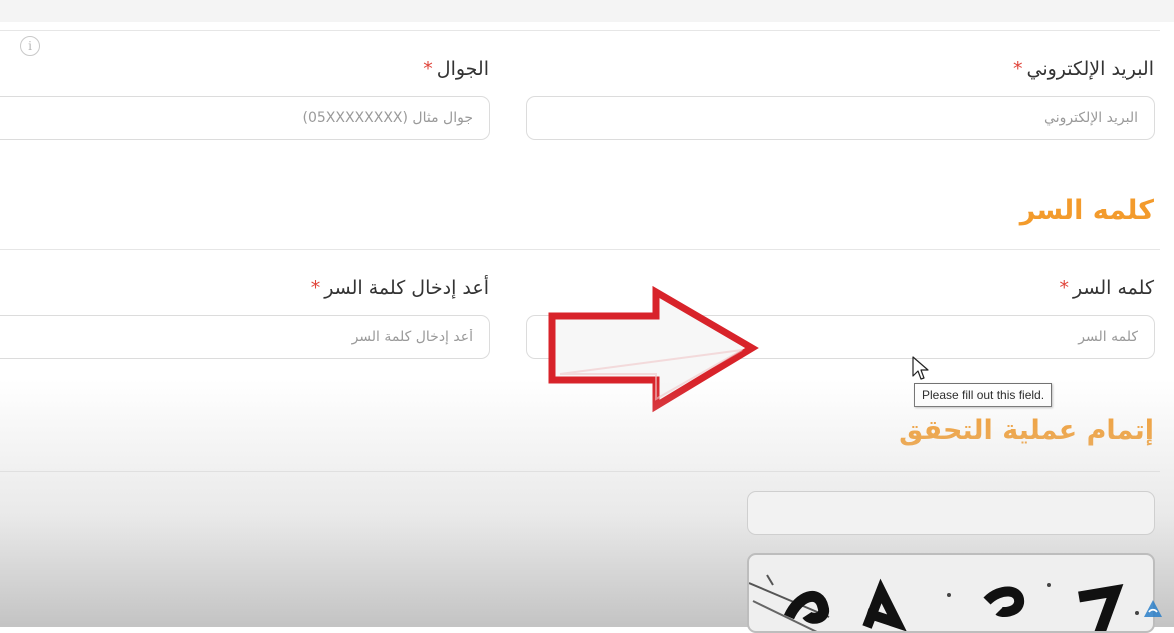 This screenshot has width=1174, height=633. I want to click on password-label-text: كلمه السر, so click(1113, 288).